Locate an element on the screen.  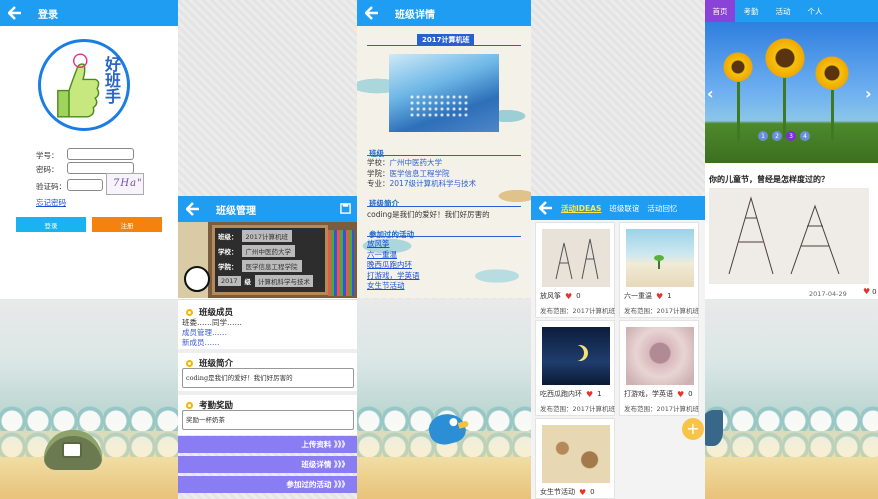
student-id-input is located at coordinates (100, 154).